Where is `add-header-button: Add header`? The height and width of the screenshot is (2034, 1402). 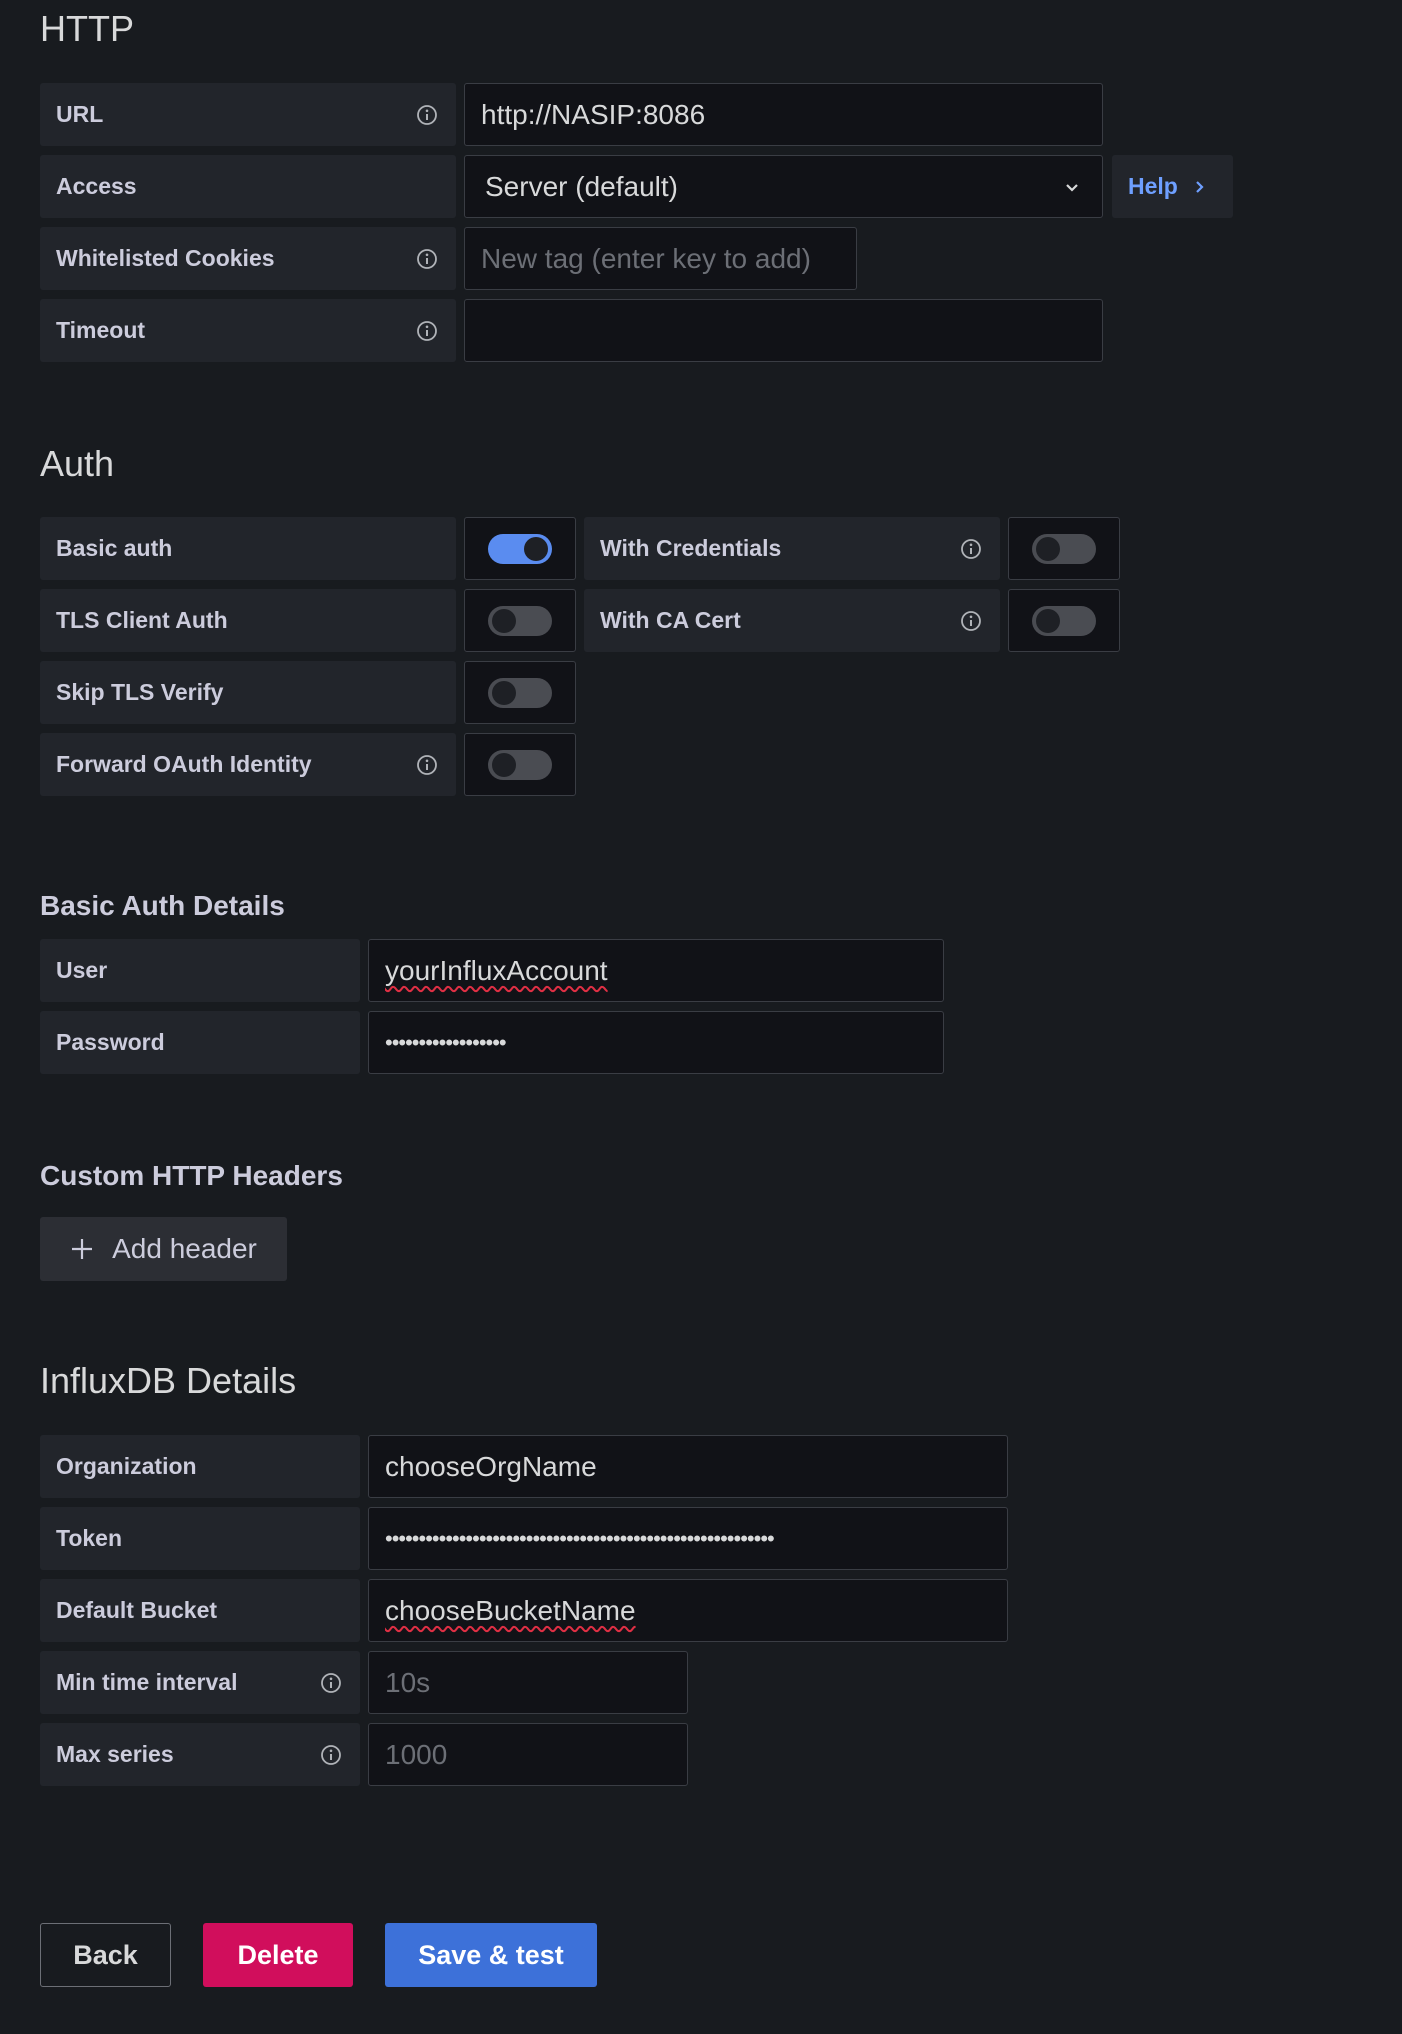
add-header-button: Add header is located at coordinates (163, 1249).